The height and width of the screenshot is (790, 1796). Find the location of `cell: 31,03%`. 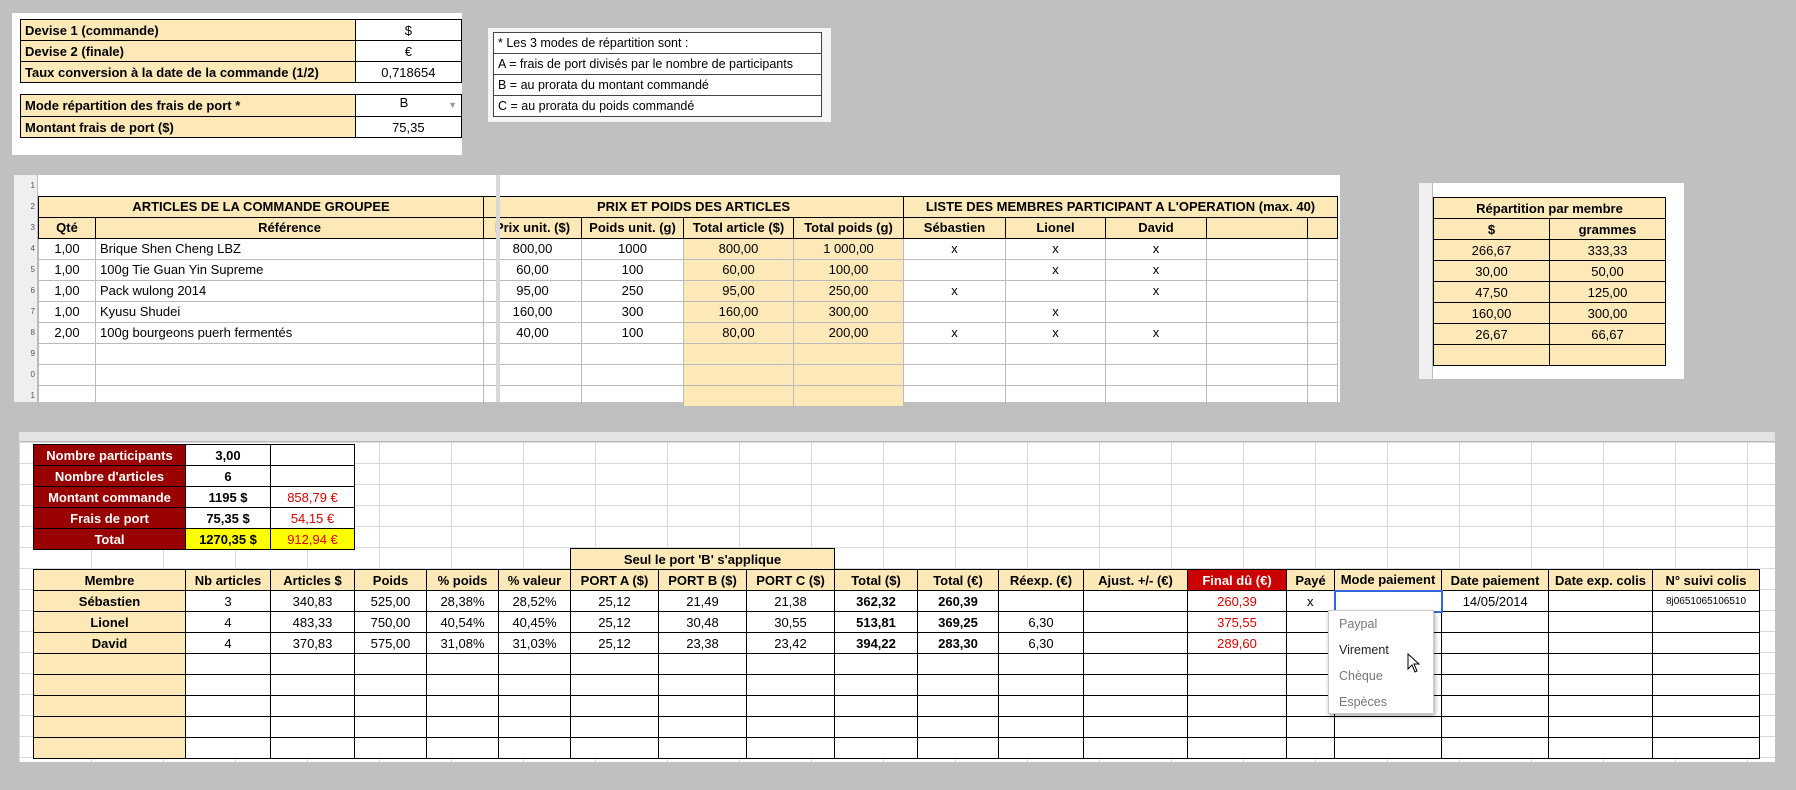

cell: 31,03% is located at coordinates (534, 643).